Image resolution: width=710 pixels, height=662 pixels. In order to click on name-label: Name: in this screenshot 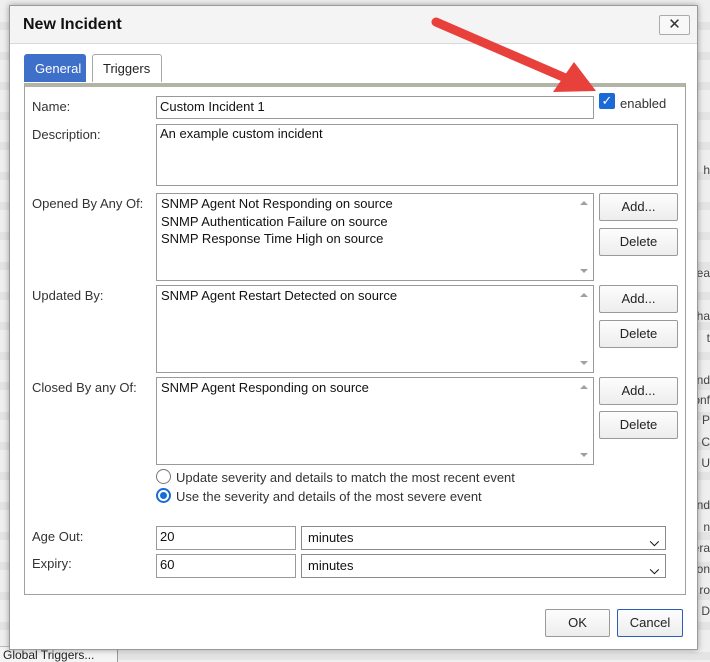, I will do `click(51, 106)`.